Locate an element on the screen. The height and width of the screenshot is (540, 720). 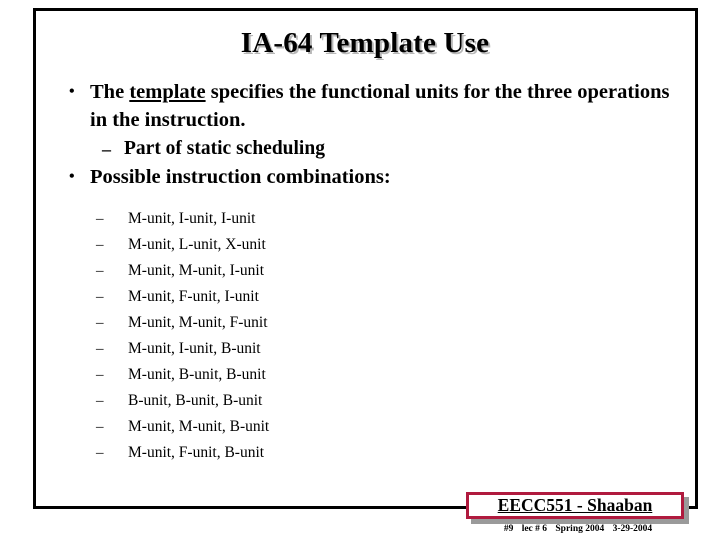
list-item: – M-unit, B-unit, B-unit is located at coordinates (298, 375).